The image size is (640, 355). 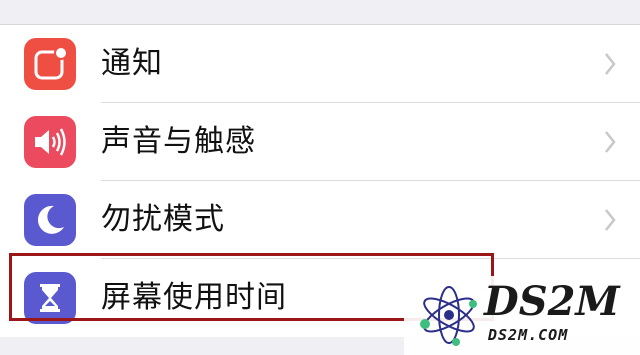 What do you see at coordinates (320, 12) in the screenshot?
I see `top-spacer` at bounding box center [320, 12].